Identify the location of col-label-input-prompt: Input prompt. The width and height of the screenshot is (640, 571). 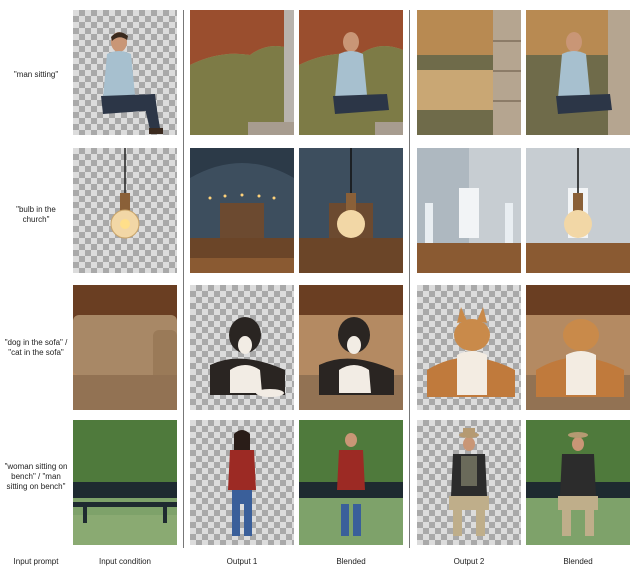
(36, 561).